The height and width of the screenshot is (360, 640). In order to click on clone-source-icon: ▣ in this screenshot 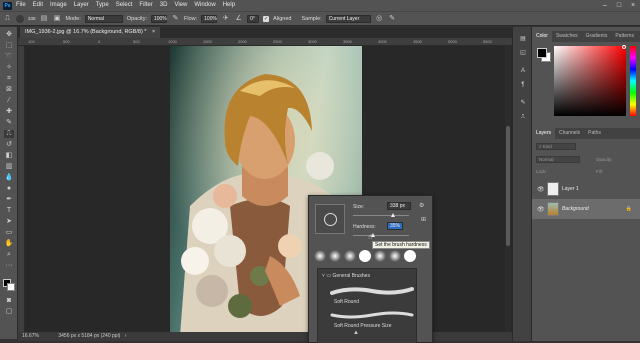, I will do `click(57, 18)`.